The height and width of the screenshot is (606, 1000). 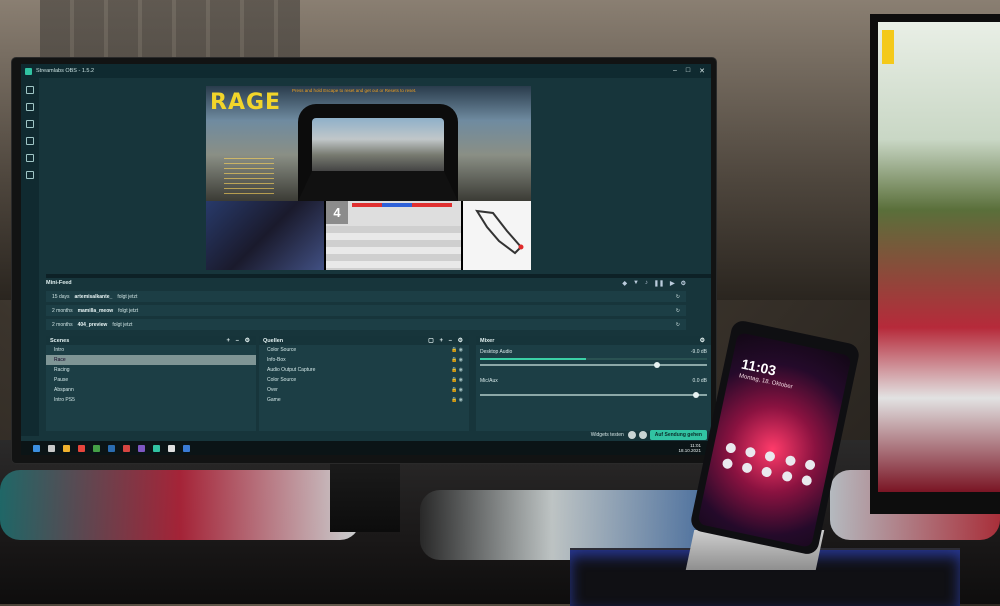 I want to click on steam-icon, so click(x=111, y=448).